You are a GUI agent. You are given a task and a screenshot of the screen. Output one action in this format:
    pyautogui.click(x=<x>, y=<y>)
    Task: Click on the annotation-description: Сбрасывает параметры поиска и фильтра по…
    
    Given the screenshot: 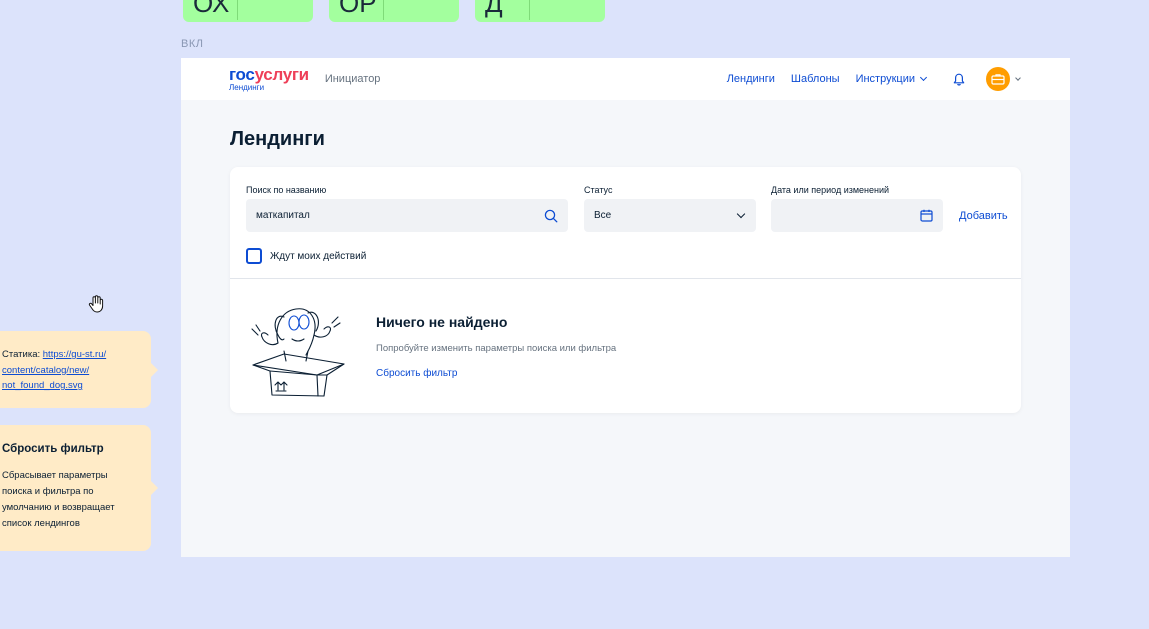 What is the action you would take?
    pyautogui.click(x=73, y=500)
    